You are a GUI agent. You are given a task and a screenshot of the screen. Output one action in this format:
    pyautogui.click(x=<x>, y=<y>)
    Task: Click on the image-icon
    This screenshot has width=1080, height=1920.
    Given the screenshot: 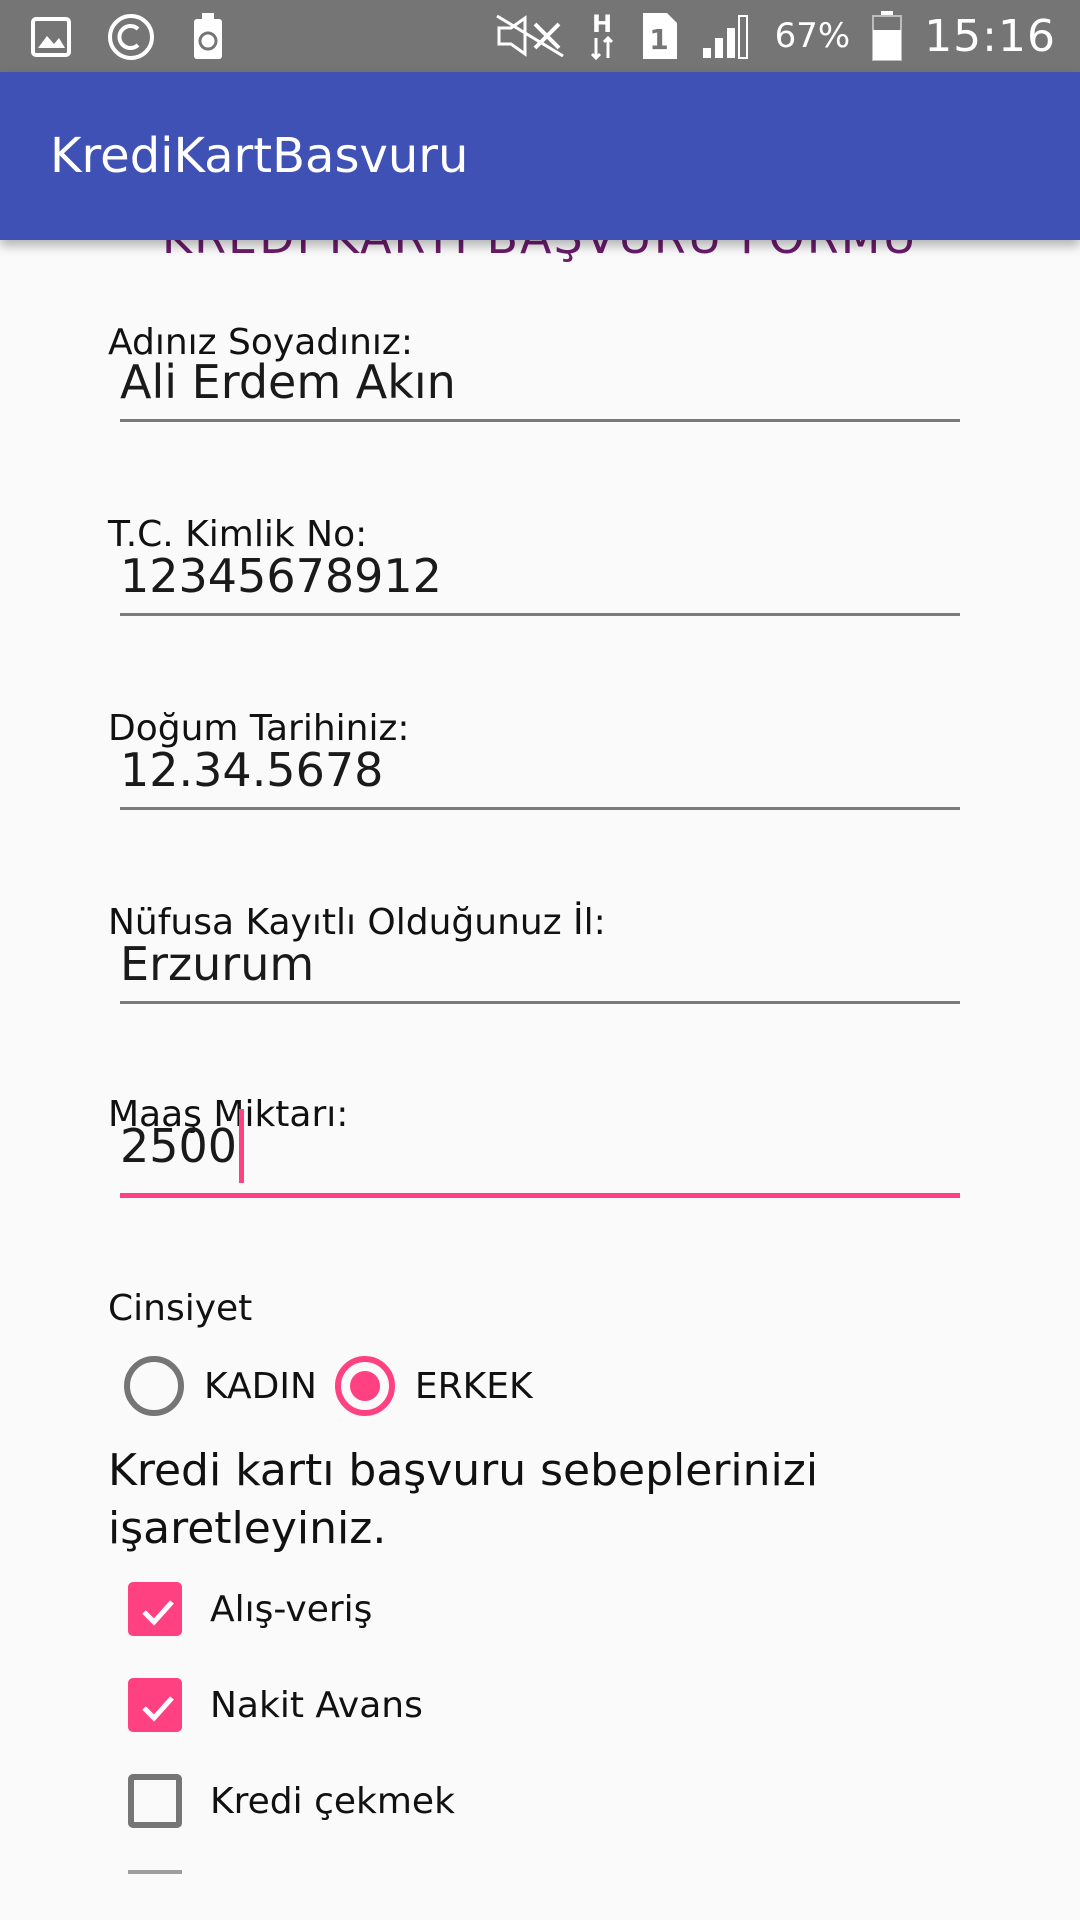 What is the action you would take?
    pyautogui.click(x=51, y=37)
    